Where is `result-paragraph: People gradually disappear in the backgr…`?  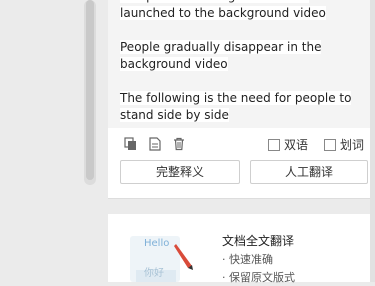
result-paragraph: People gradually disappear in the backgr… is located at coordinates (221, 55).